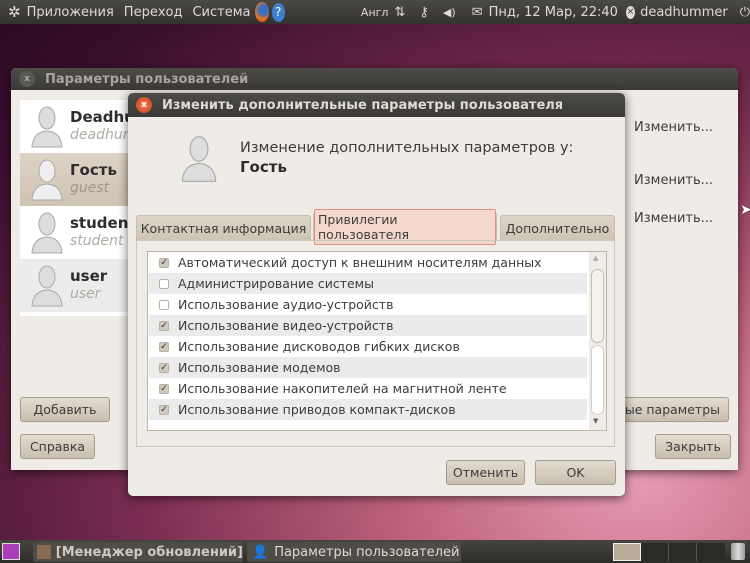 The height and width of the screenshot is (563, 750). What do you see at coordinates (93, 170) in the screenshot?
I see `user-name: Гость` at bounding box center [93, 170].